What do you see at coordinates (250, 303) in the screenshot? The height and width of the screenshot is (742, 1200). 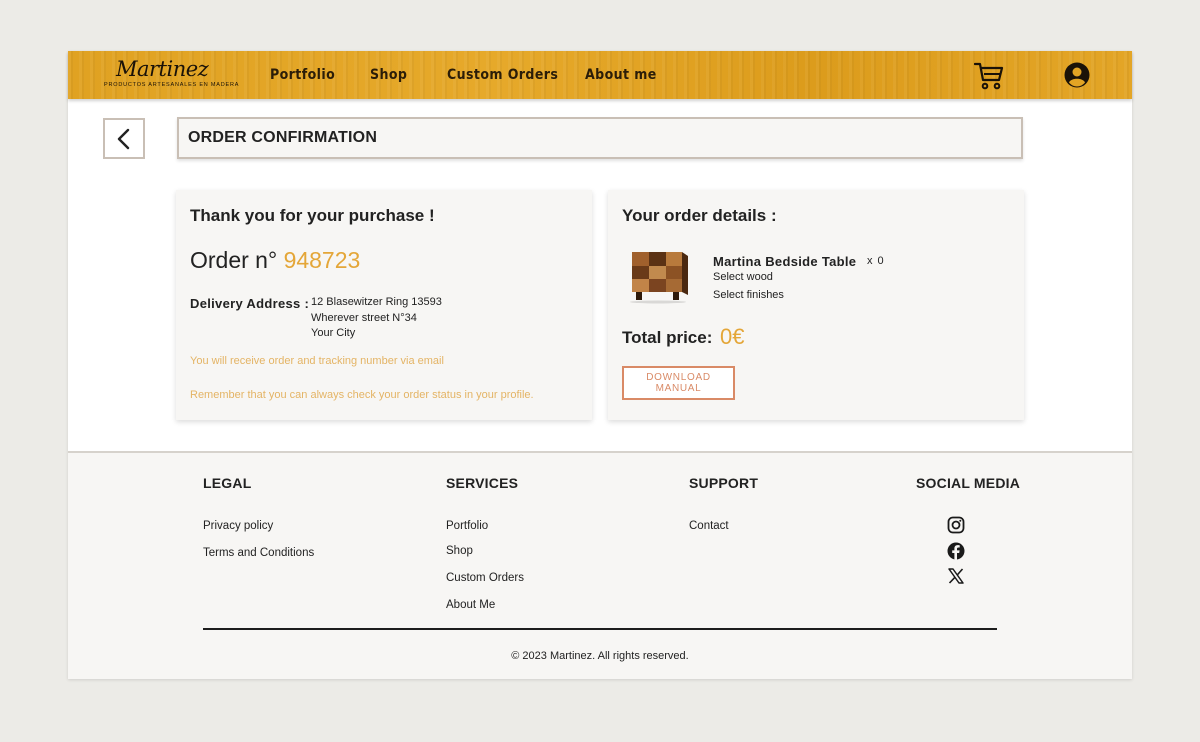 I see `delivery-address-label: Delivery Address :` at bounding box center [250, 303].